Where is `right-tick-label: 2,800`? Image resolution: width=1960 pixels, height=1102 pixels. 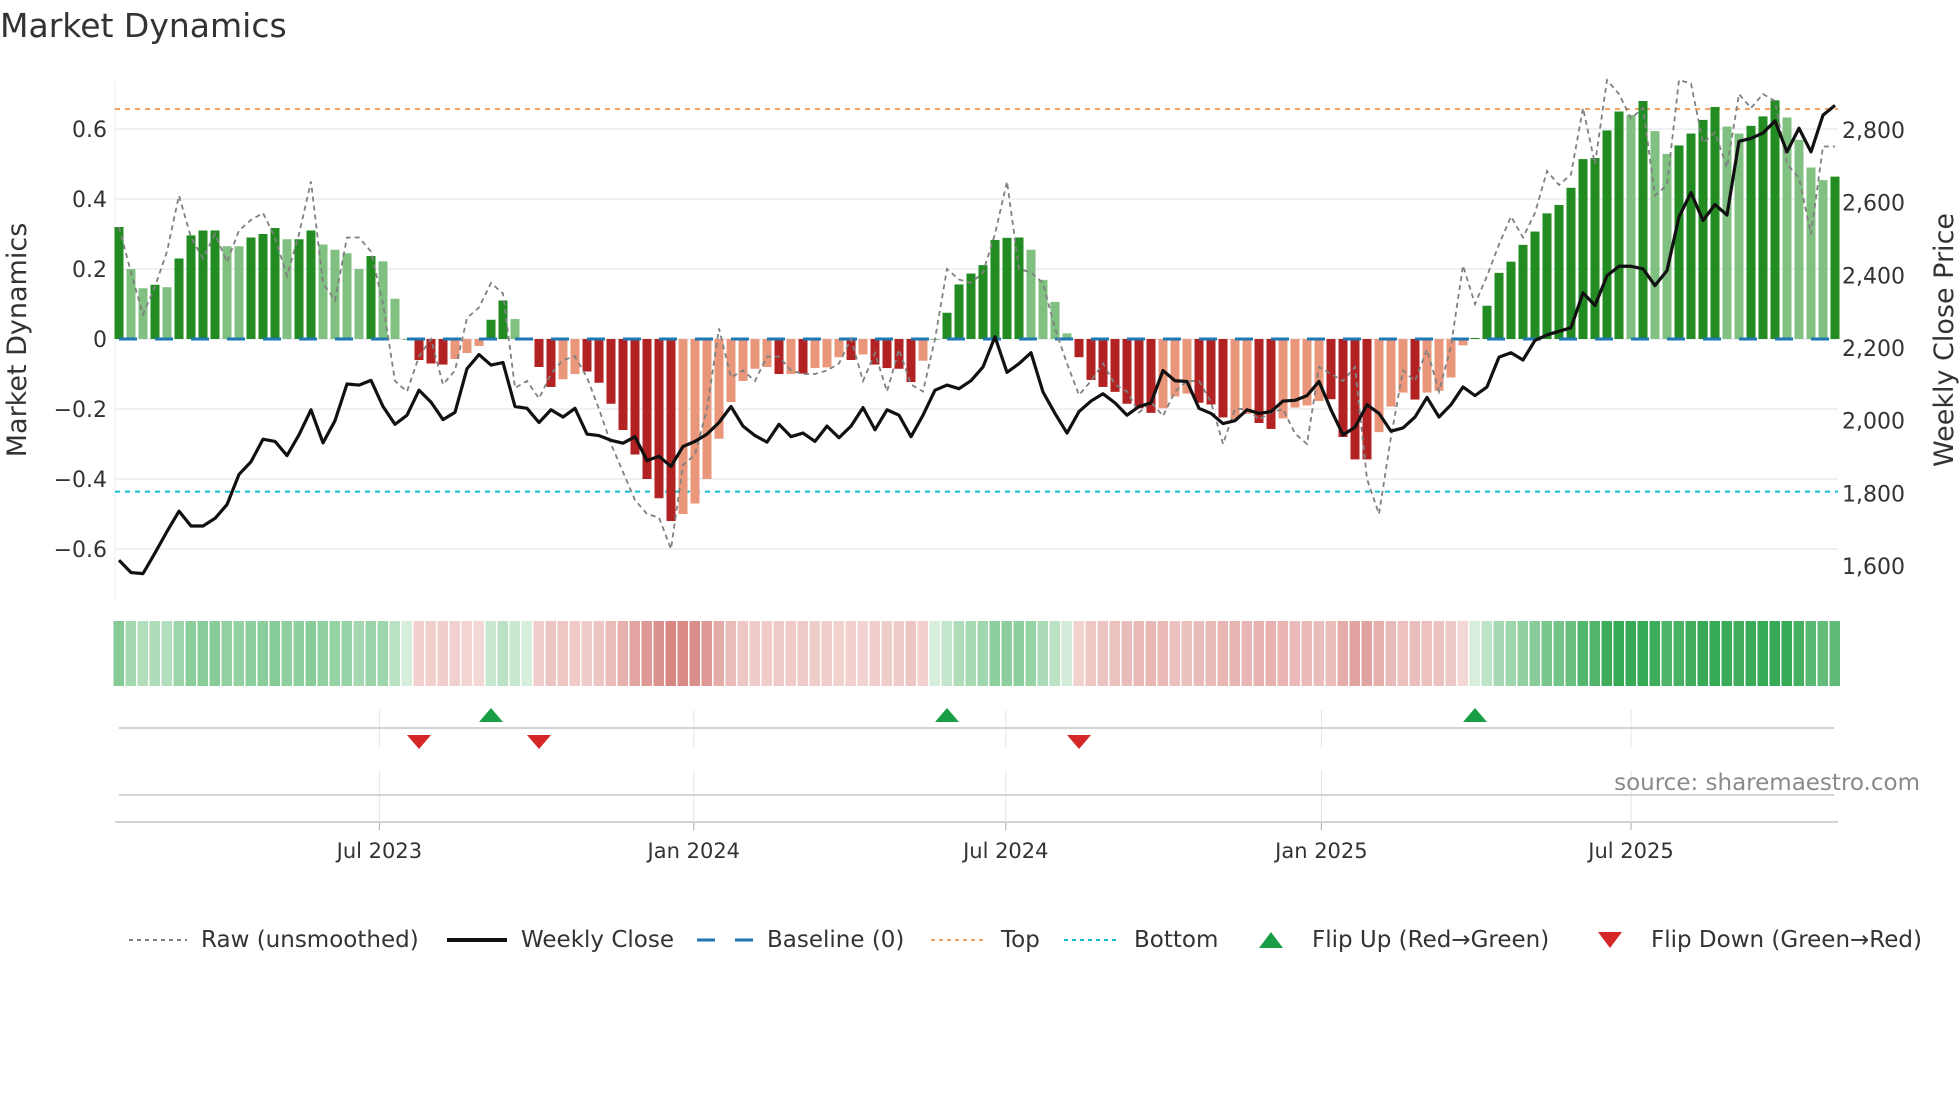 right-tick-label: 2,800 is located at coordinates (1873, 131).